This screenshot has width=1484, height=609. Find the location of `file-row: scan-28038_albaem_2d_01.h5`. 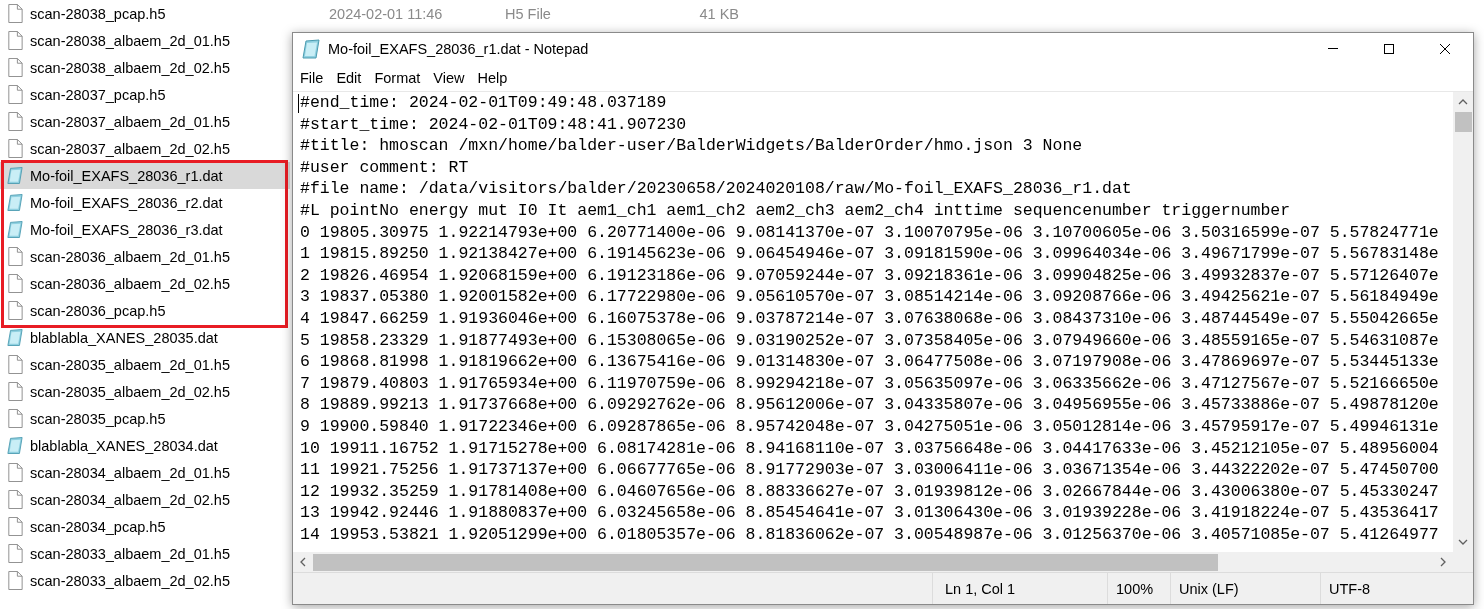

file-row: scan-28038_albaem_2d_01.h5 is located at coordinates (145, 40).